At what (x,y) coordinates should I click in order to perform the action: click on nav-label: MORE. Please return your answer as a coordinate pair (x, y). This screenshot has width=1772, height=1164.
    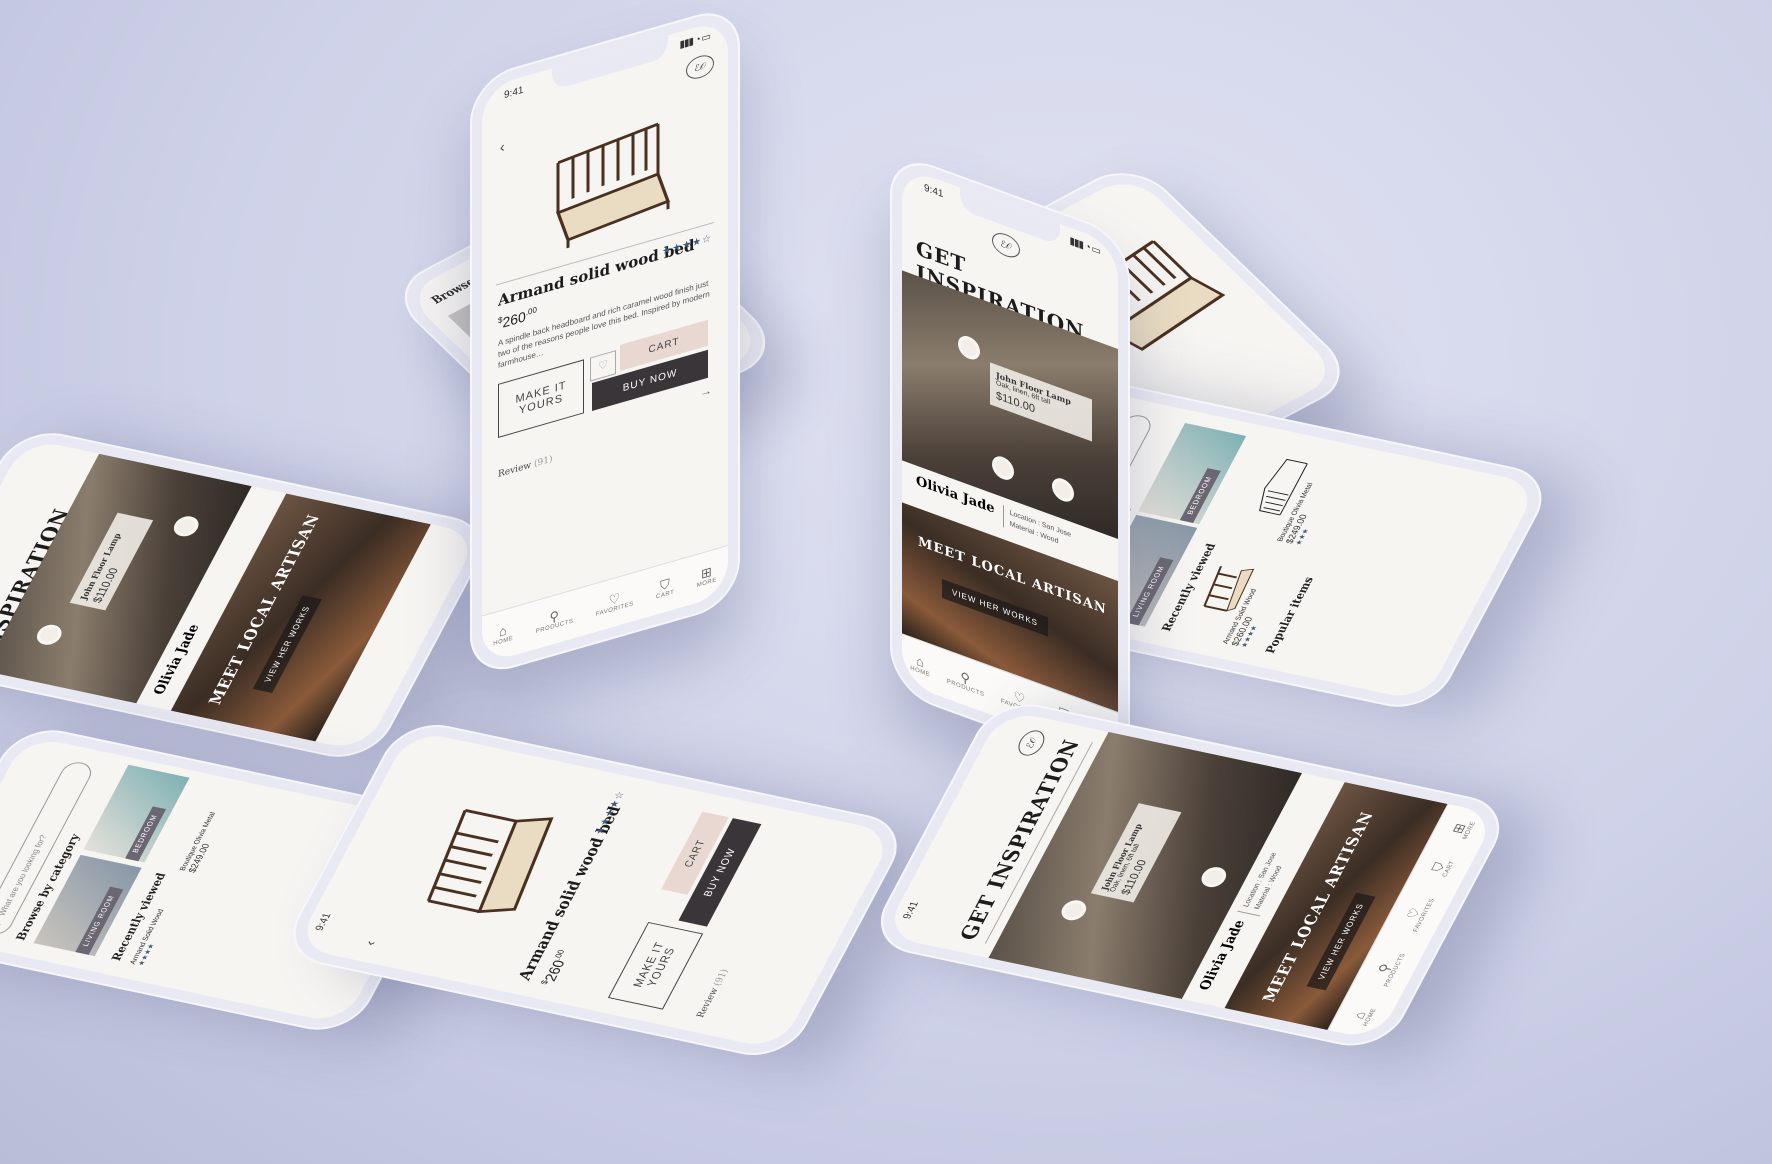
    Looking at the image, I should click on (706, 583).